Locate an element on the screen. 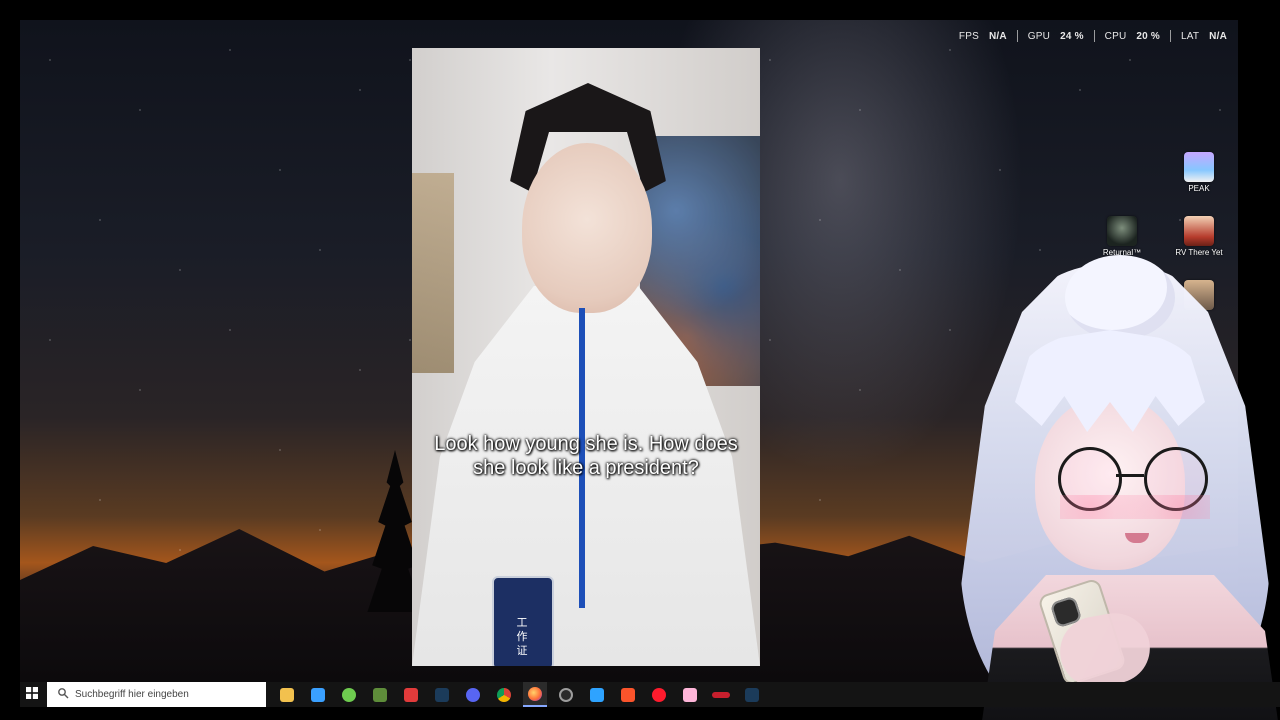 Image resolution: width=1280 pixels, height=720 pixels. taskbar-app-image-viewer is located at coordinates (690, 694).